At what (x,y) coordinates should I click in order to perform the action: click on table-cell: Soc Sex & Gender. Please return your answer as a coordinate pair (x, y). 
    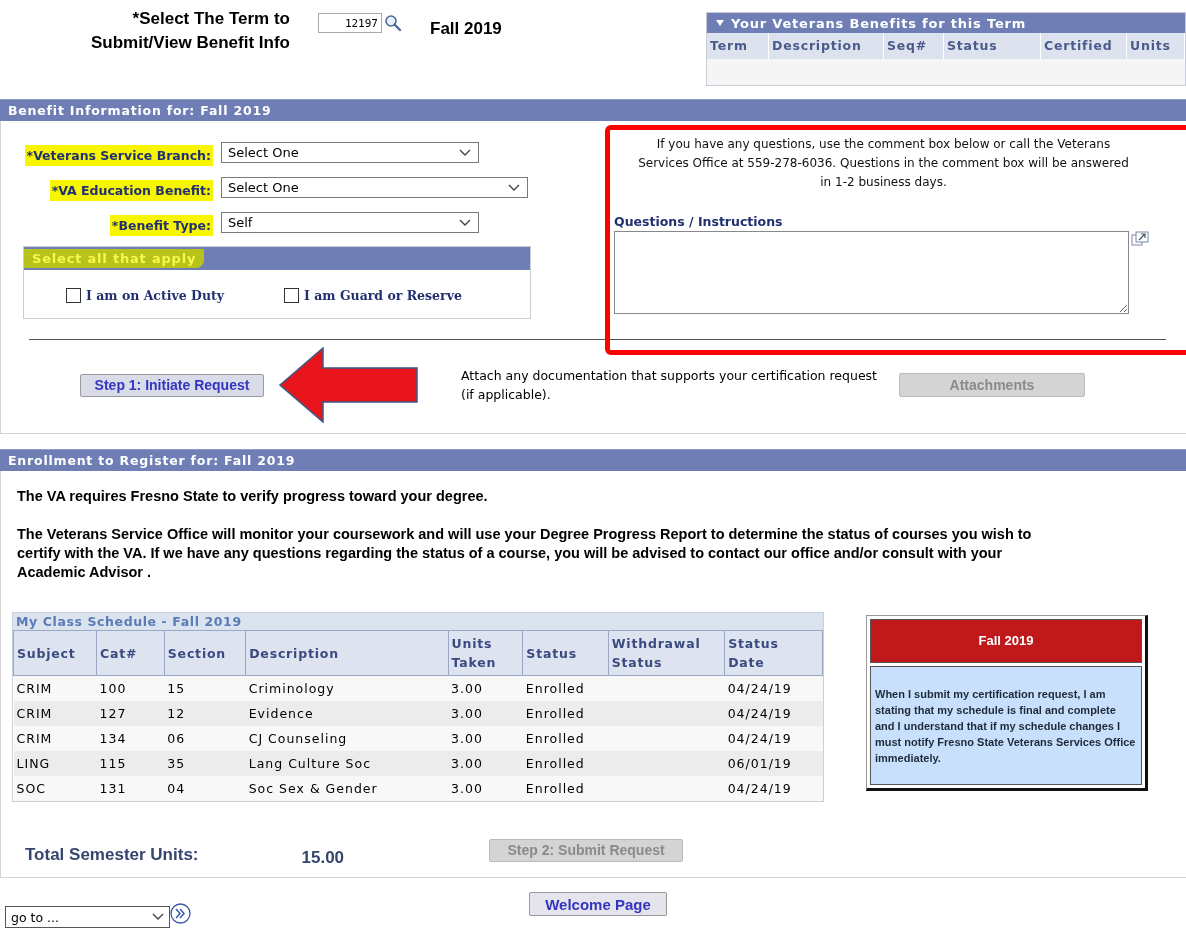
    Looking at the image, I should click on (313, 788).